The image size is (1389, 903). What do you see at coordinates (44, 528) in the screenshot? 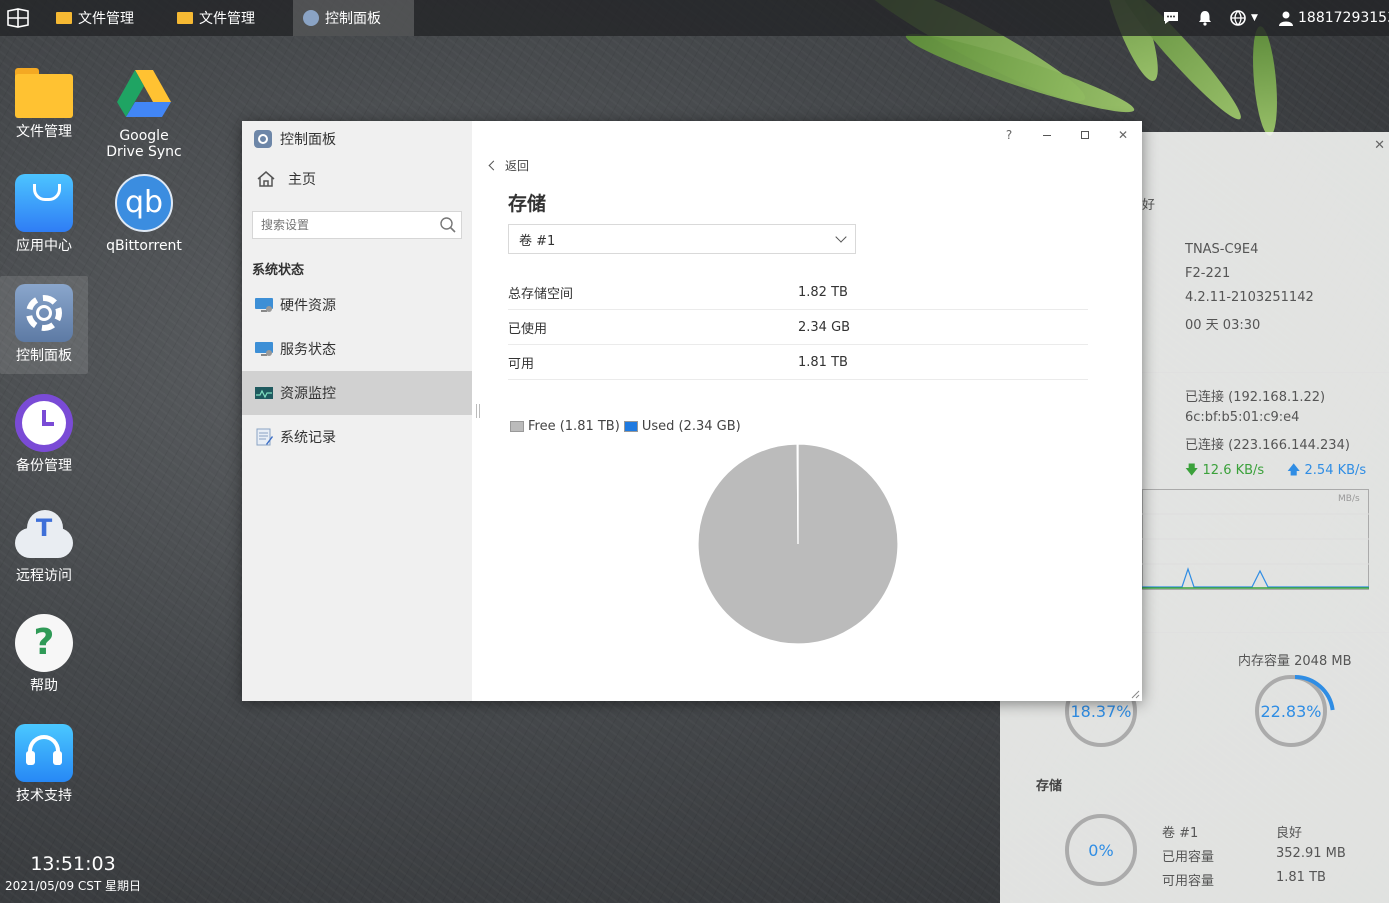
I see `remote-glyph: T` at bounding box center [44, 528].